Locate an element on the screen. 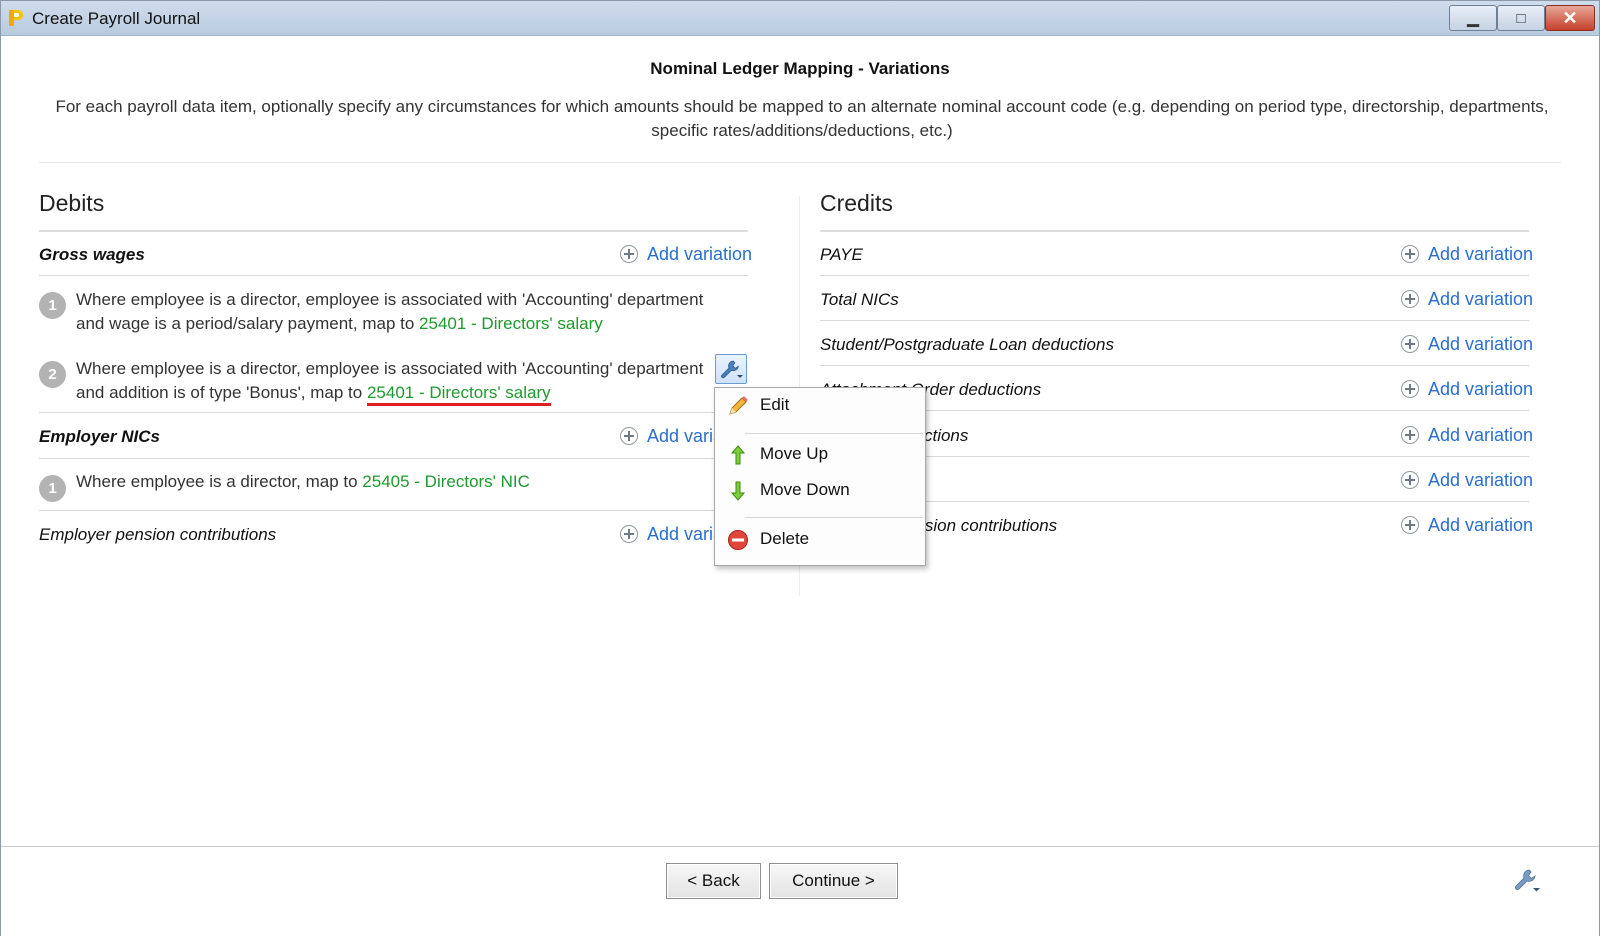 The height and width of the screenshot is (936, 1600). arrow-up-icon is located at coordinates (738, 455).